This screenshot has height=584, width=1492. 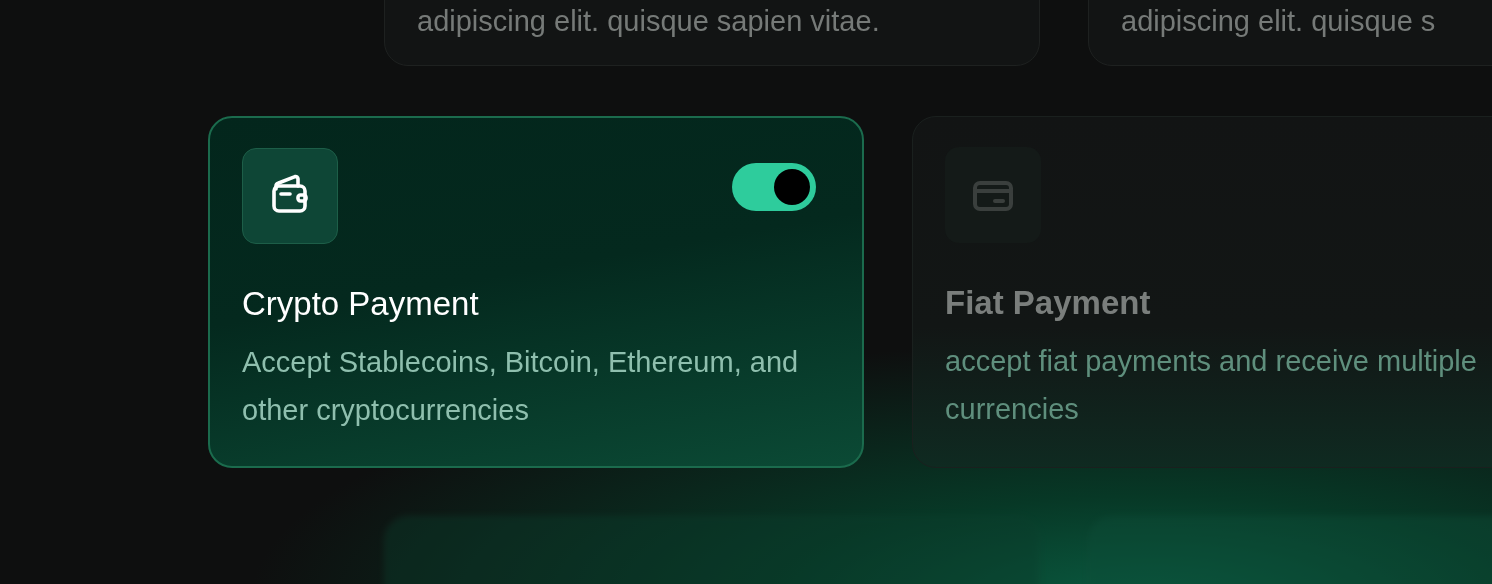 I want to click on card-title: Fiat Payment, so click(x=1048, y=303).